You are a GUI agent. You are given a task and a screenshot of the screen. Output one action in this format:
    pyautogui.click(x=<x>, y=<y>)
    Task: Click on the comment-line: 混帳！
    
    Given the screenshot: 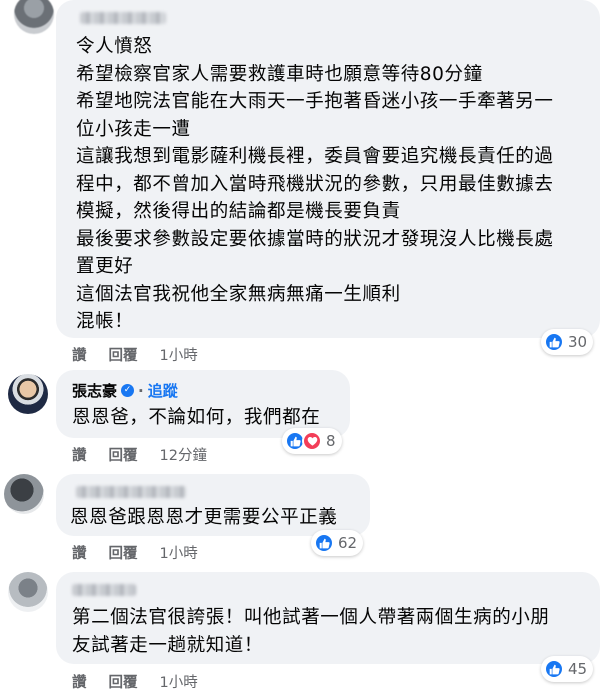 What is the action you would take?
    pyautogui.click(x=105, y=321)
    